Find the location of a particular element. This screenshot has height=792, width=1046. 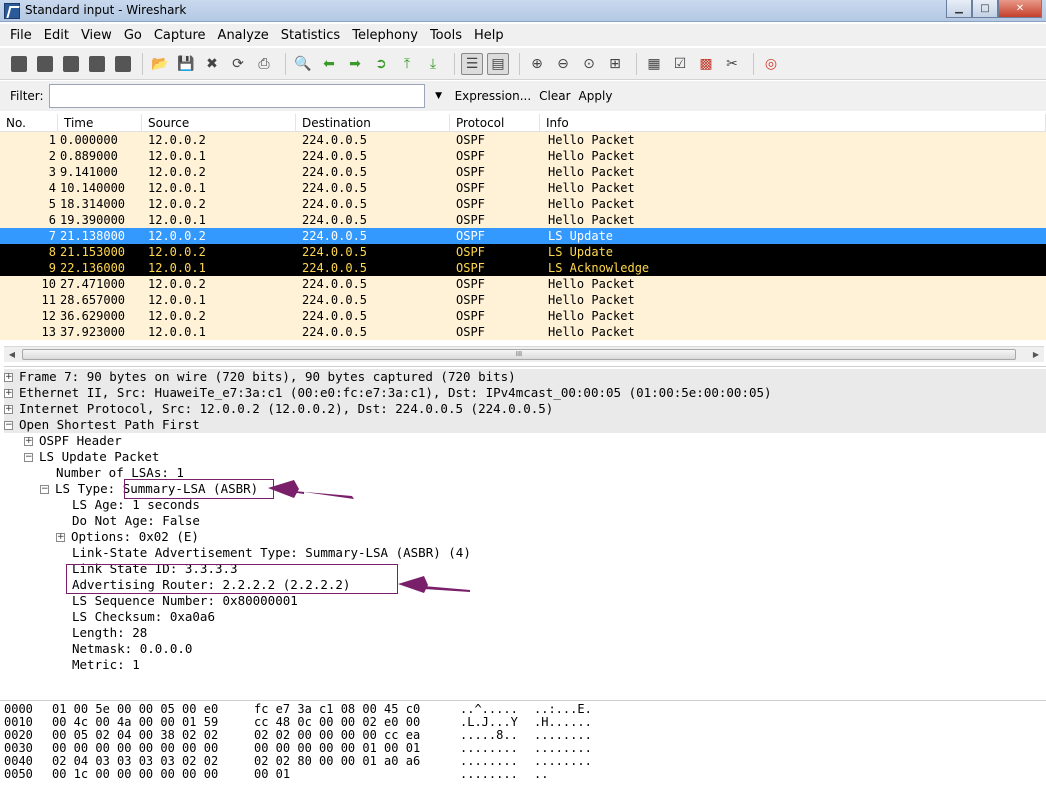

packet-destination: 224.0.0.5 is located at coordinates (335, 284).